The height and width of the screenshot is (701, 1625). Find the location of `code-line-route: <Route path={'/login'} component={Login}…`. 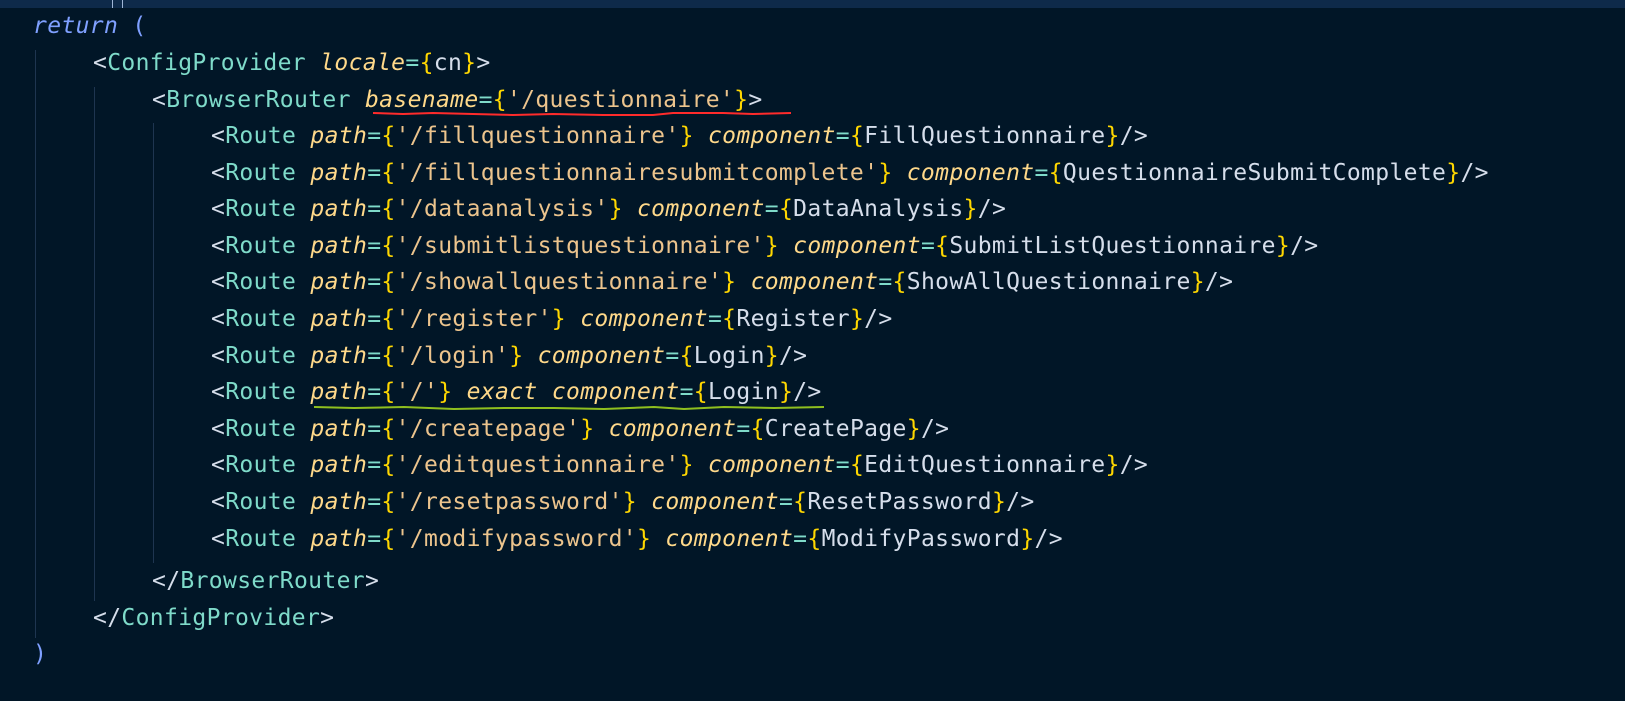

code-line-route: <Route path={'/login'} component={Login}… is located at coordinates (509, 355).